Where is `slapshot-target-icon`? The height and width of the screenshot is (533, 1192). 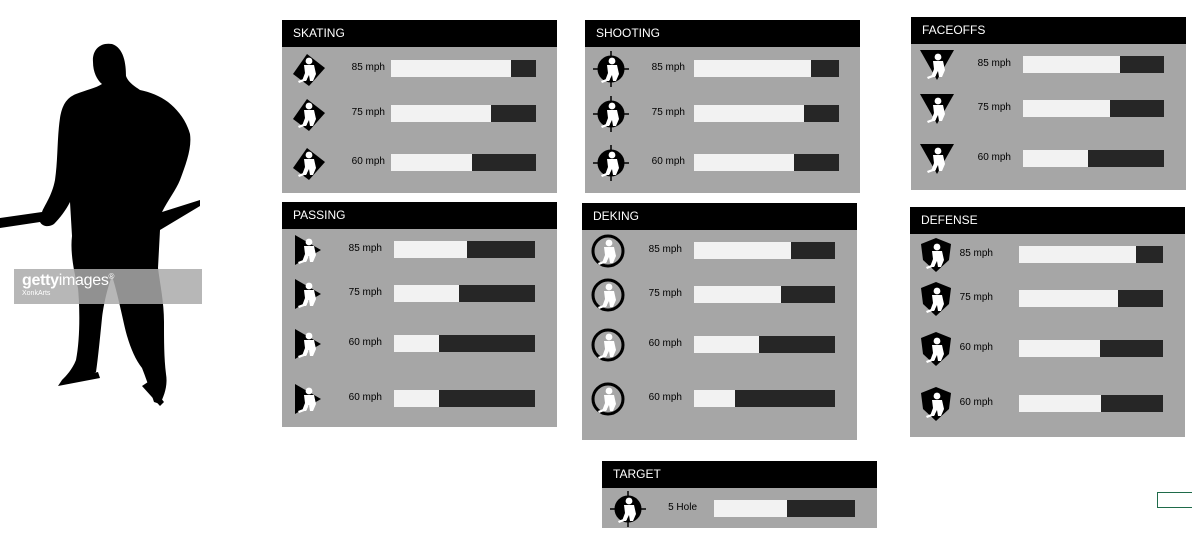 slapshot-target-icon is located at coordinates (611, 69).